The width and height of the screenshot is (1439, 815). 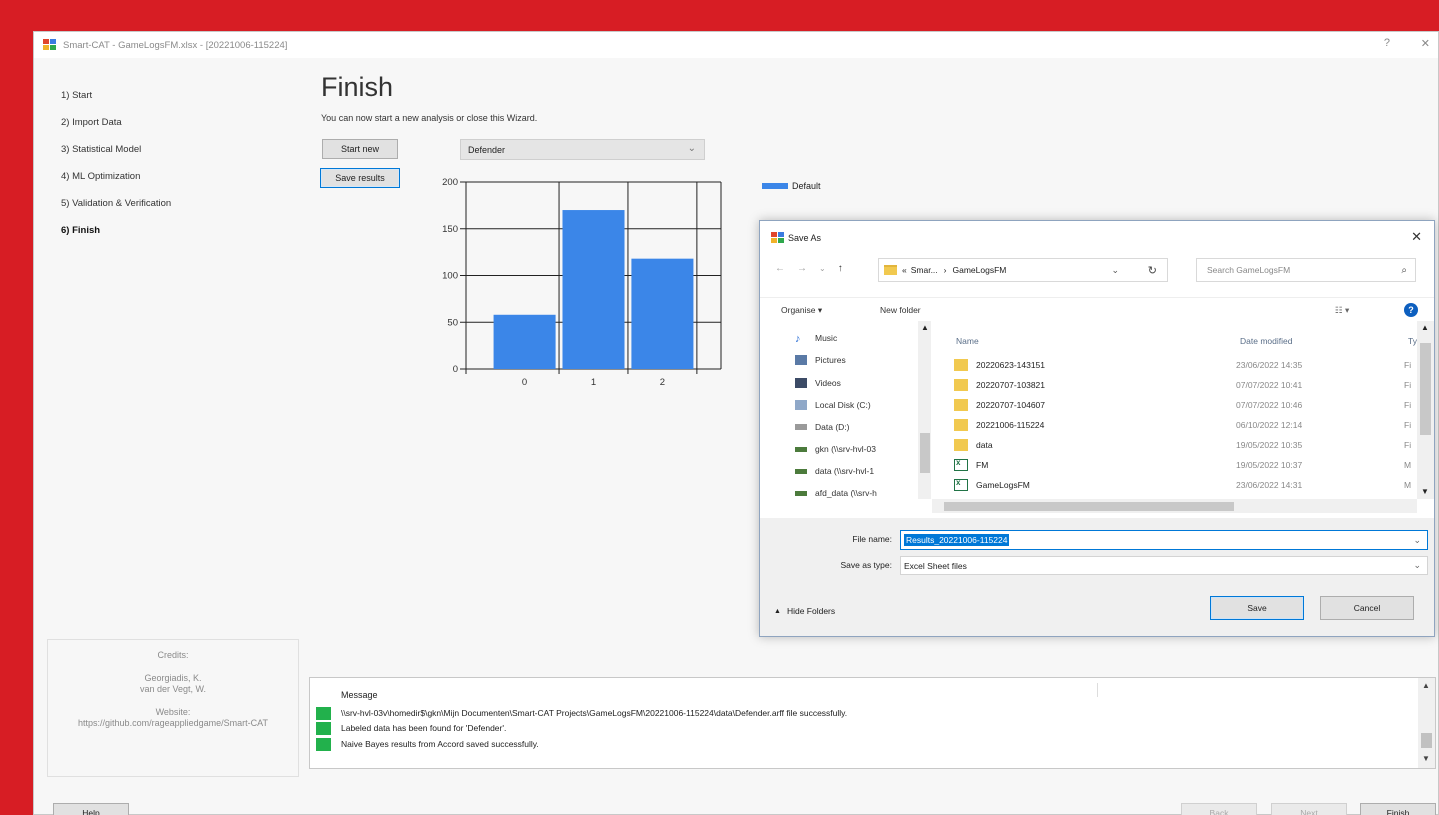 What do you see at coordinates (181, 103) in the screenshot?
I see `step-start: 1) Start` at bounding box center [181, 103].